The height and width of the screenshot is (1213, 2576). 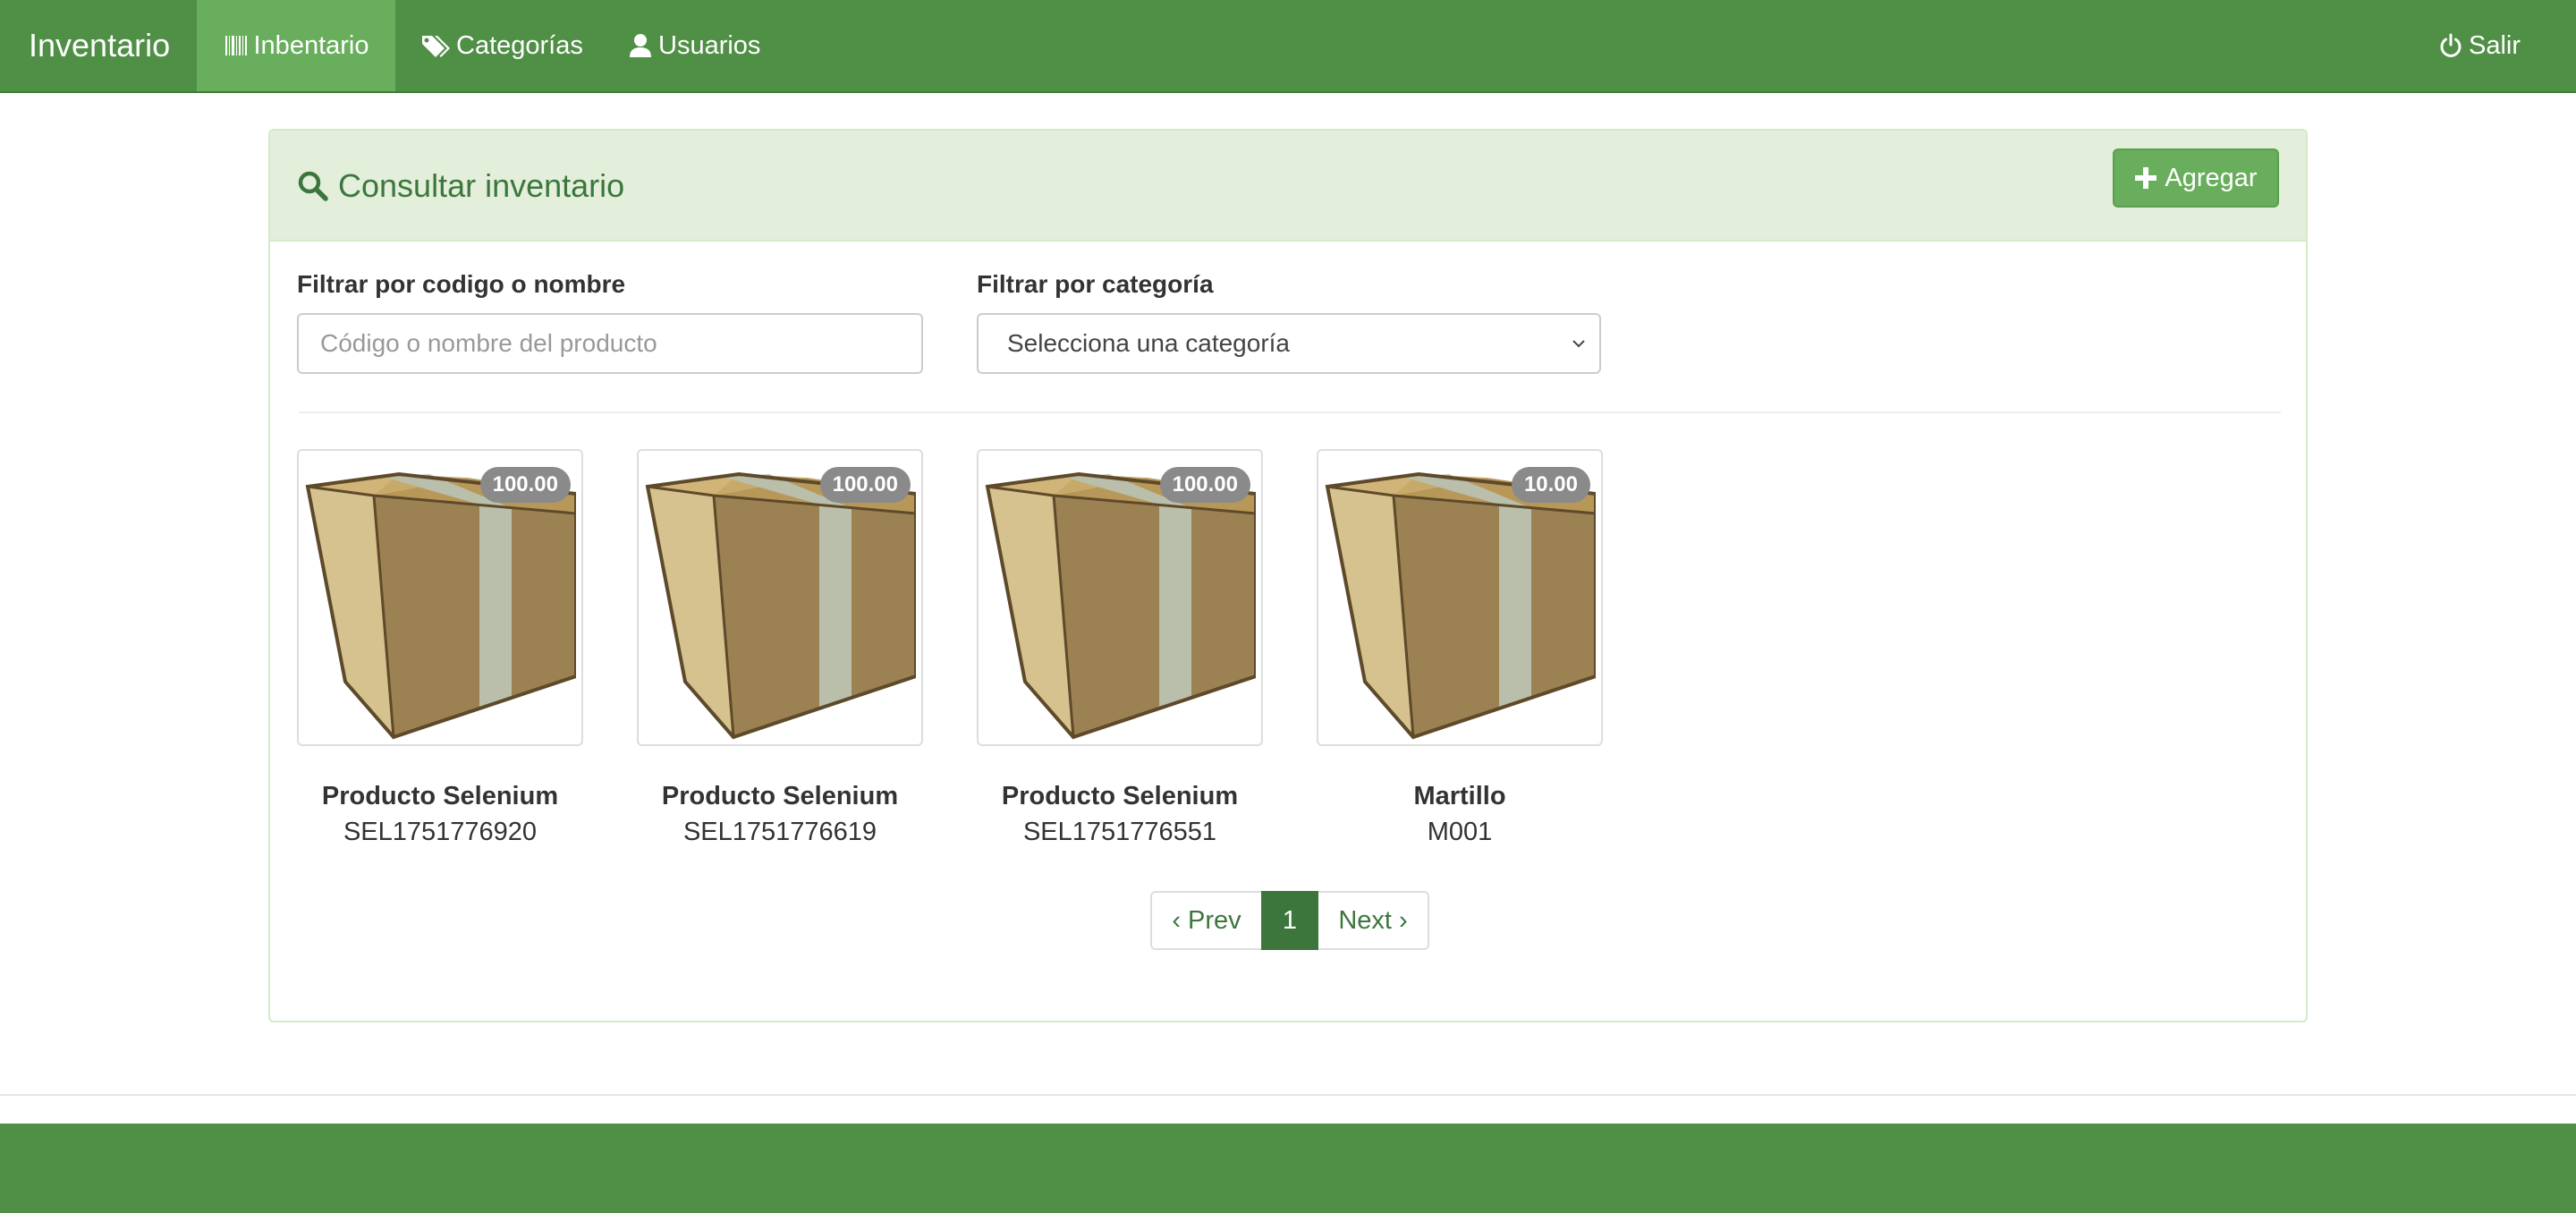 I want to click on logout-link: Salir, so click(x=2479, y=45).